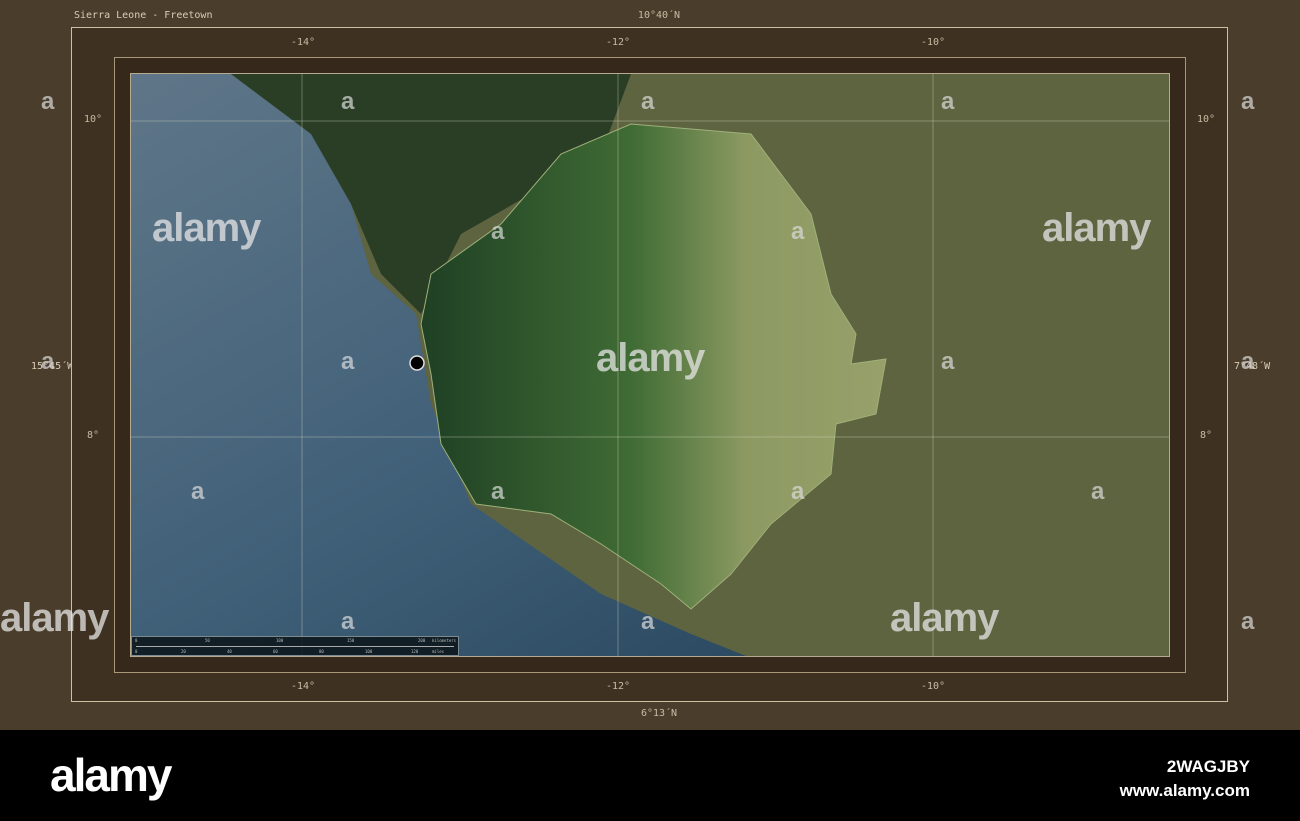 This screenshot has width=1300, height=821. Describe the element at coordinates (303, 42) in the screenshot. I see `lon-tick-top: -14°` at that location.